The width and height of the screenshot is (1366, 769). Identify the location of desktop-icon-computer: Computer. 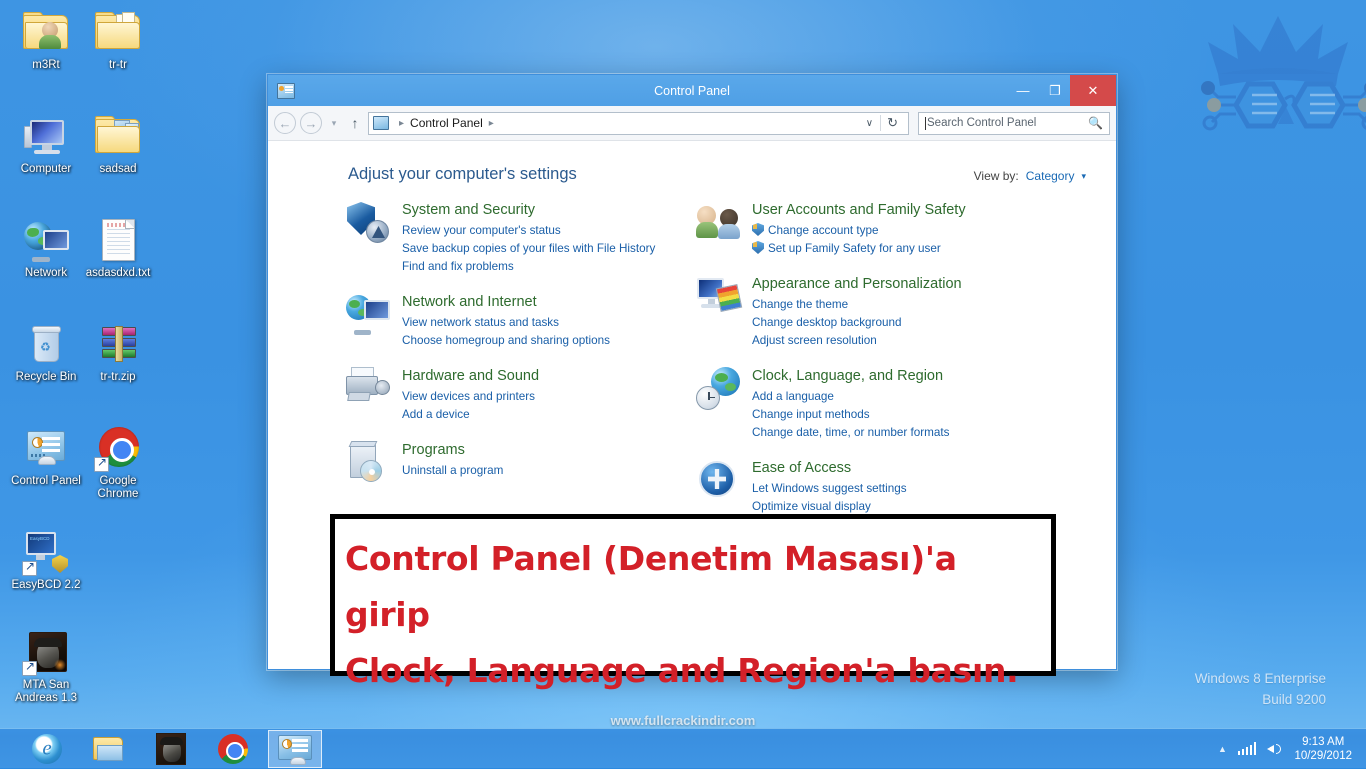
(46, 144).